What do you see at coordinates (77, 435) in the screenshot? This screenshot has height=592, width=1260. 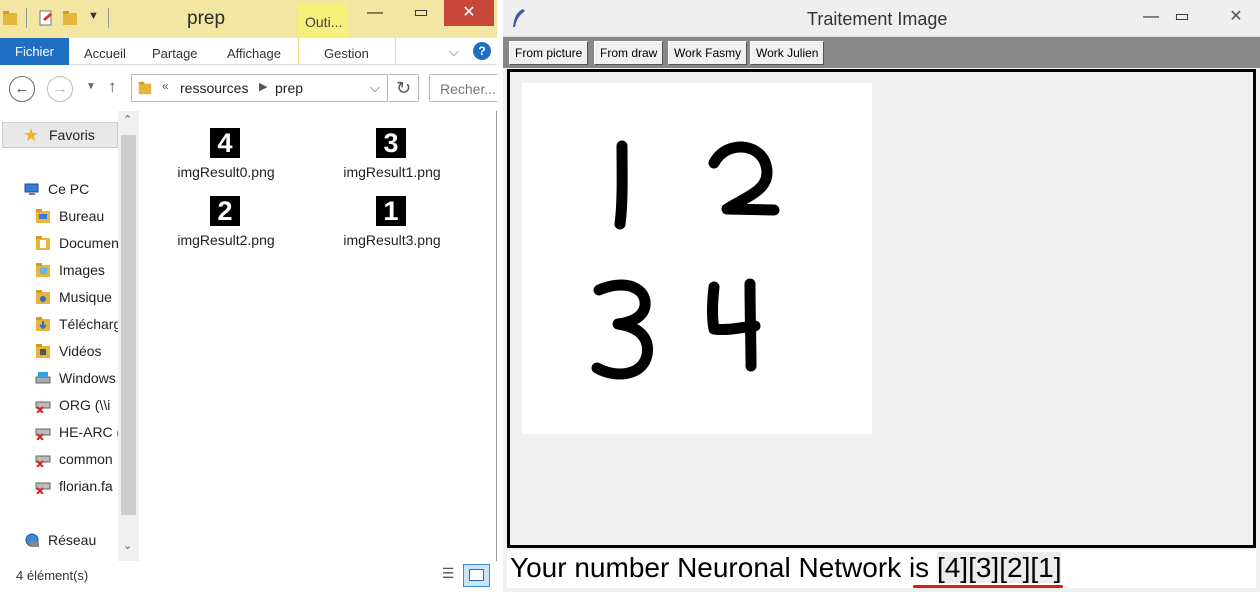 I see `nav-item-he-arc-drive: HE-ARC (` at bounding box center [77, 435].